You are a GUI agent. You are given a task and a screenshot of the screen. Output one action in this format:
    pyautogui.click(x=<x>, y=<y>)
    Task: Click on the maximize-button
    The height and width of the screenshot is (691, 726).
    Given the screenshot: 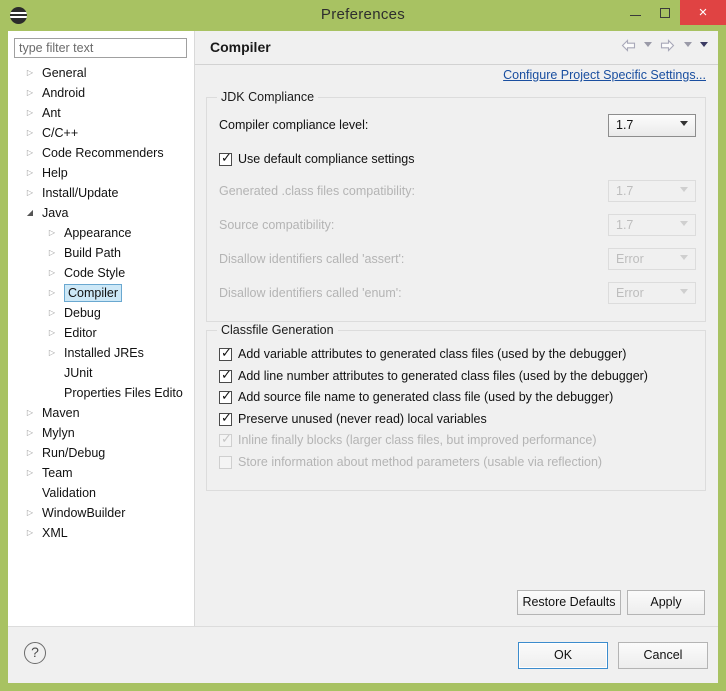 What is the action you would take?
    pyautogui.click(x=665, y=12)
    